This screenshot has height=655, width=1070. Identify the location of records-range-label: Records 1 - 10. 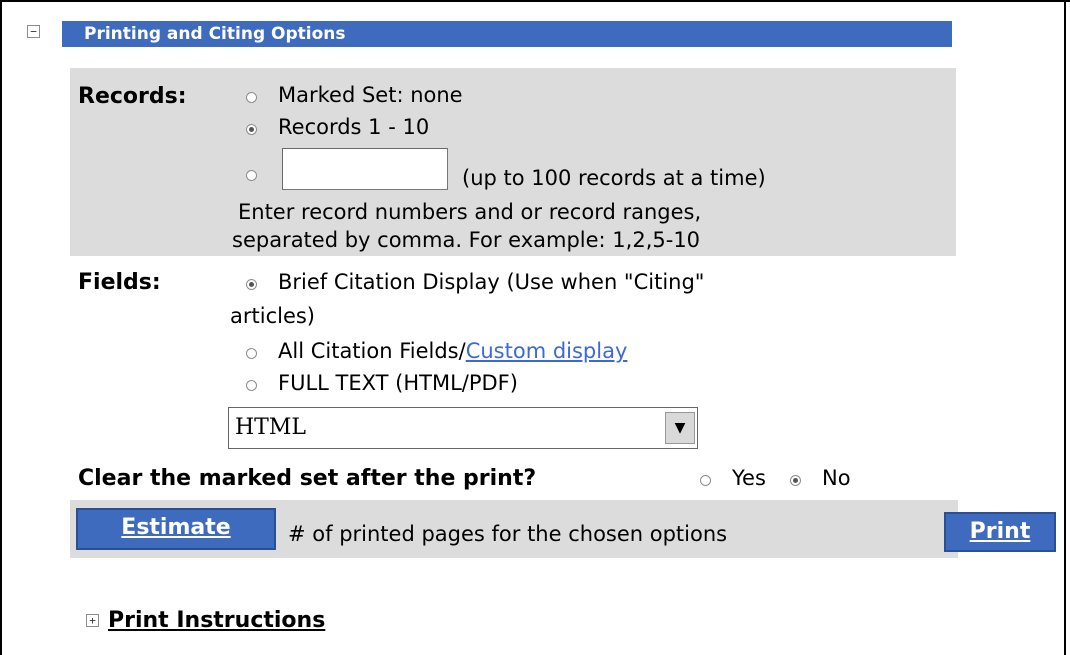
(354, 127).